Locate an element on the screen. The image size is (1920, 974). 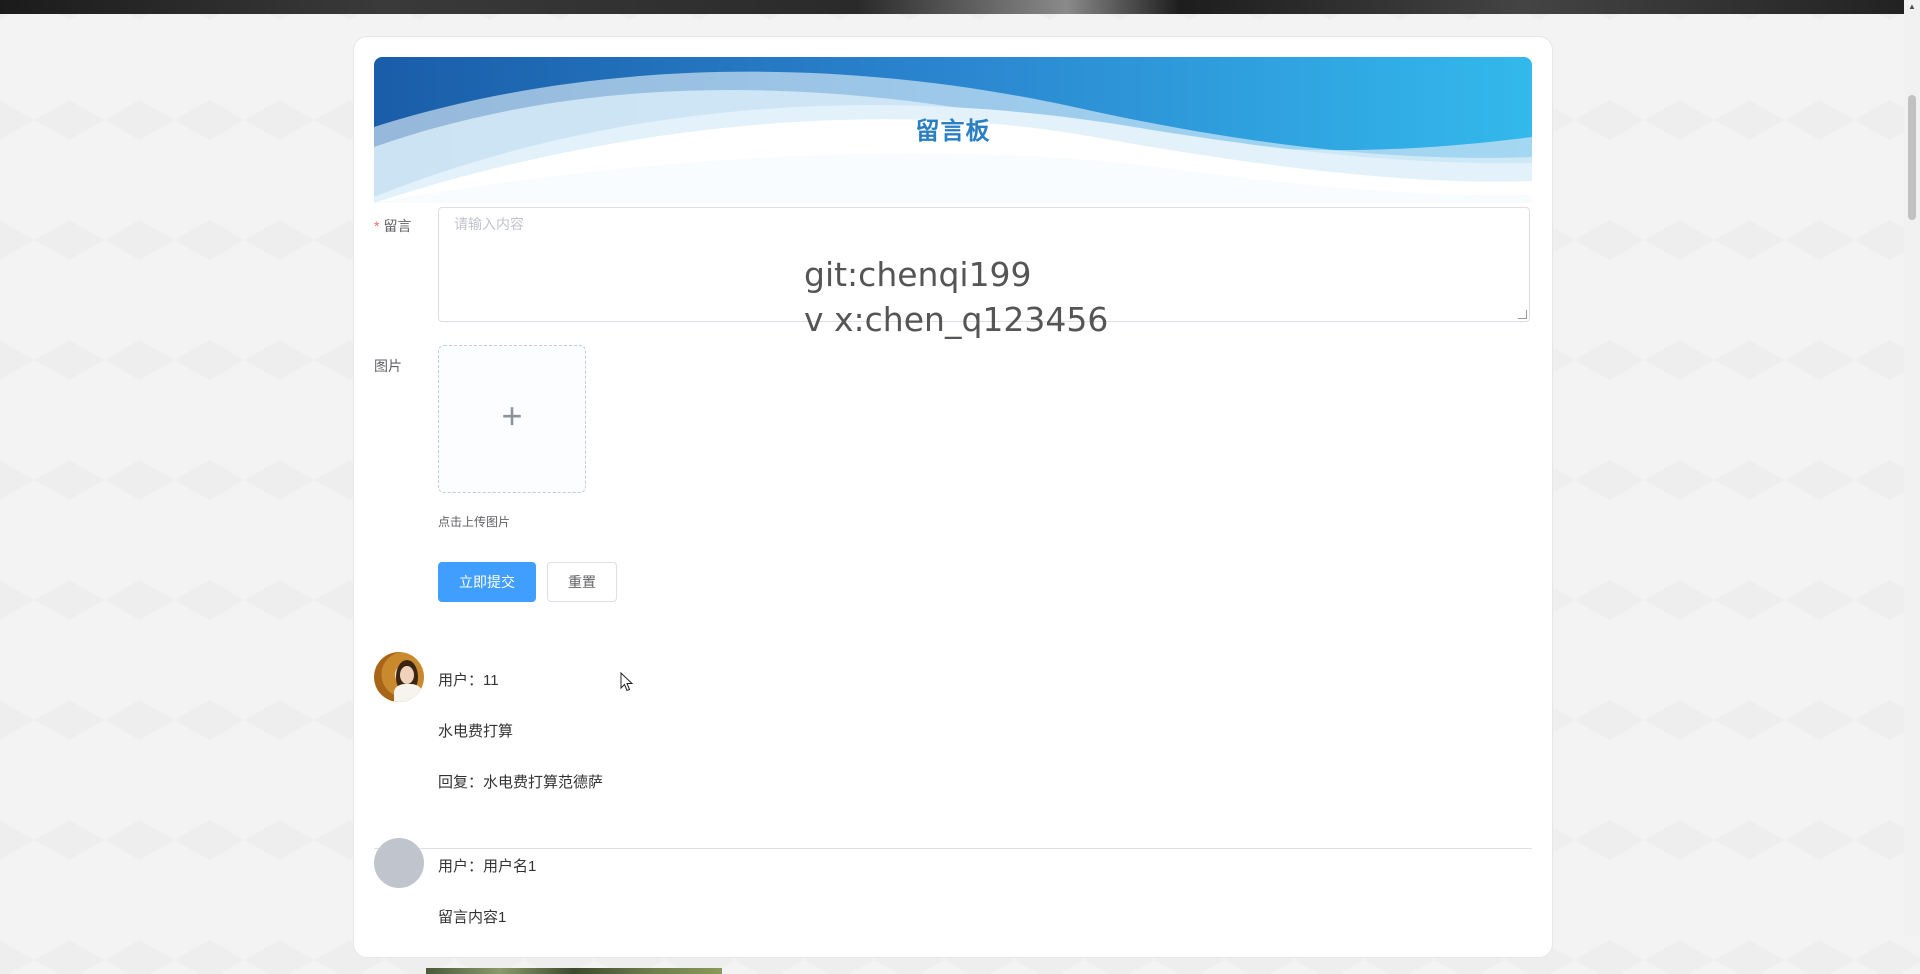
message-content: 水电费打算 is located at coordinates (476, 731).